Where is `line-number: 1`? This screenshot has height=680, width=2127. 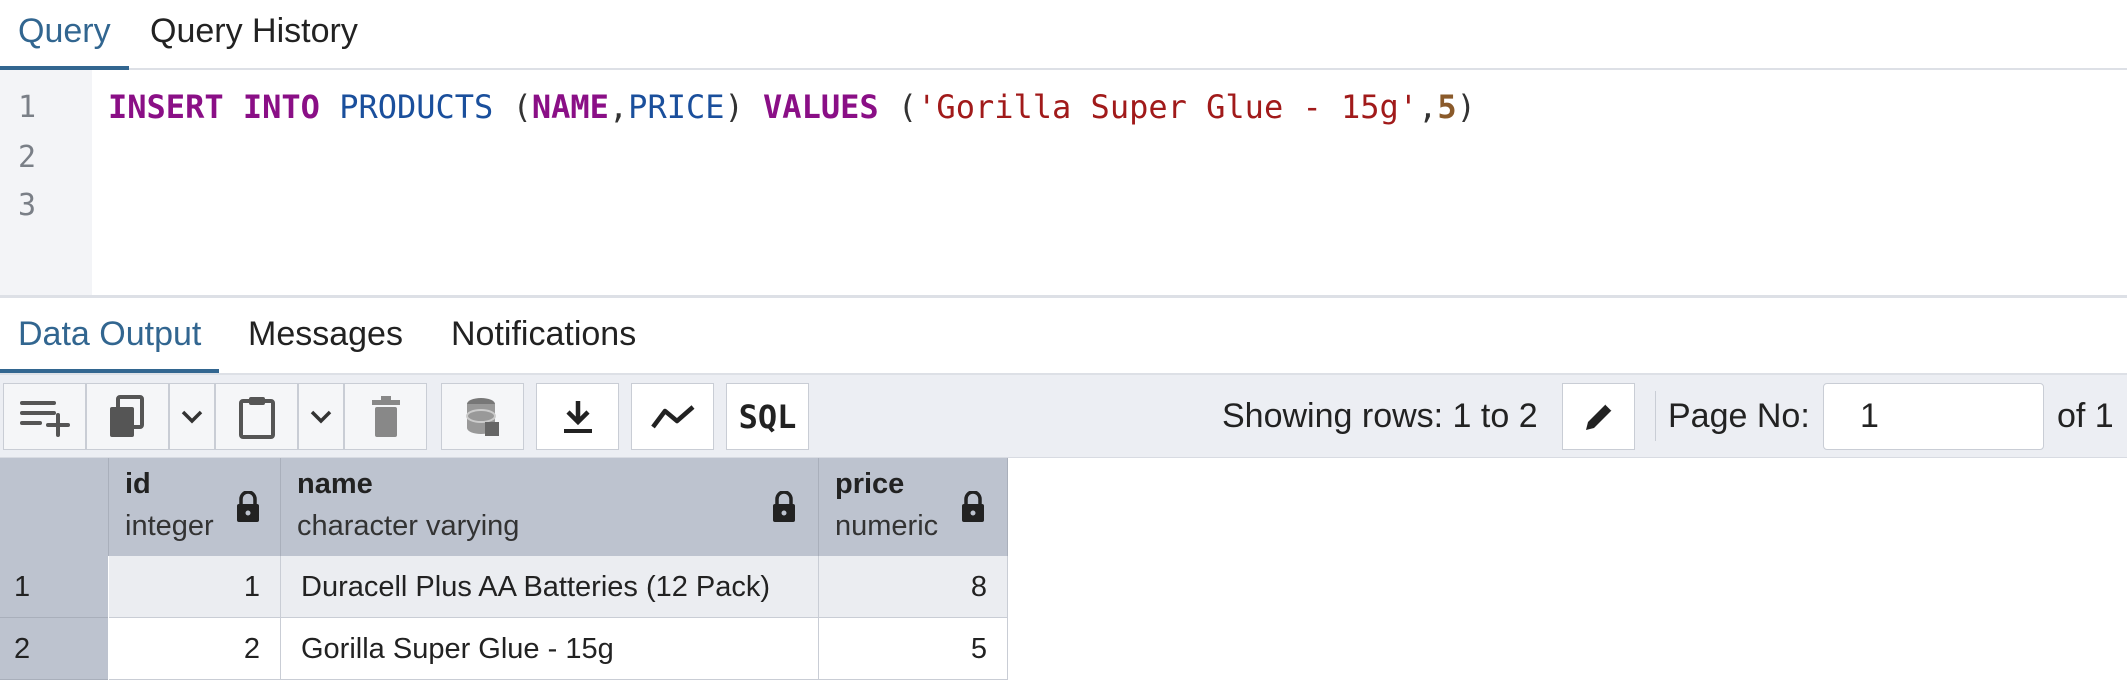 line-number: 1 is located at coordinates (27, 107).